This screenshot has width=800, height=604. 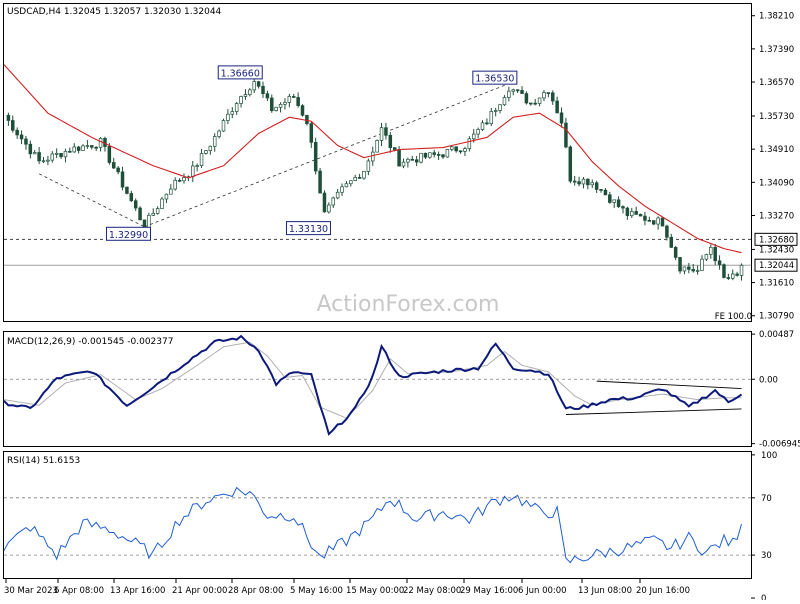 I want to click on macd-y-tick-label: 0.00, so click(x=768, y=380).